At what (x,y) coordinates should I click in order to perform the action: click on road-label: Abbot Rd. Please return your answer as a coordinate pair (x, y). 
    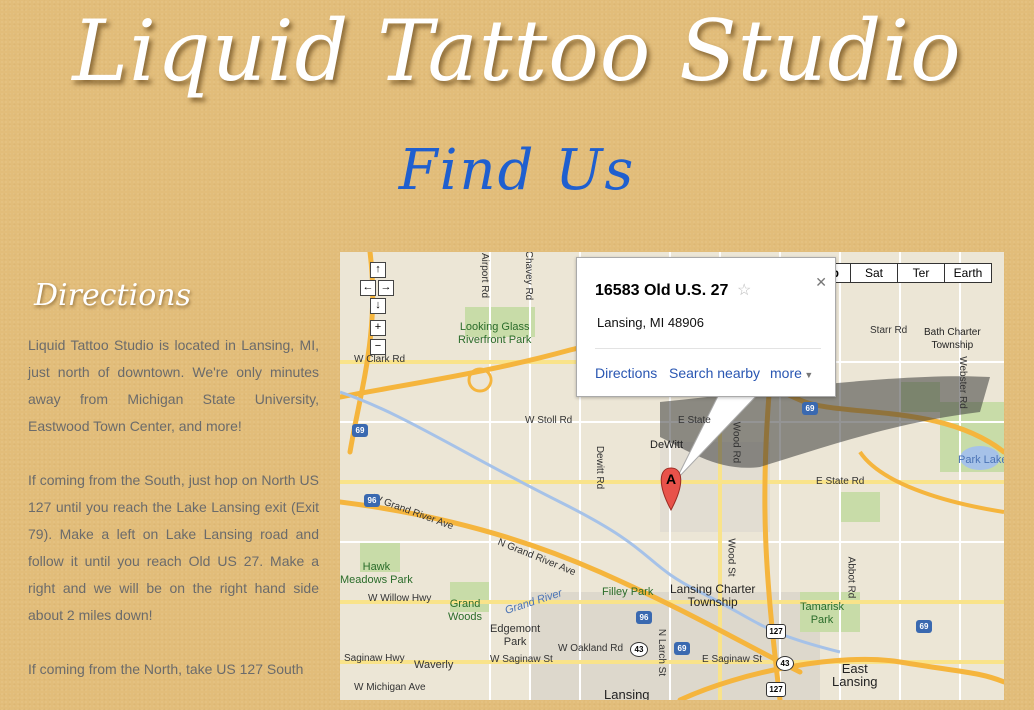
    Looking at the image, I should click on (851, 577).